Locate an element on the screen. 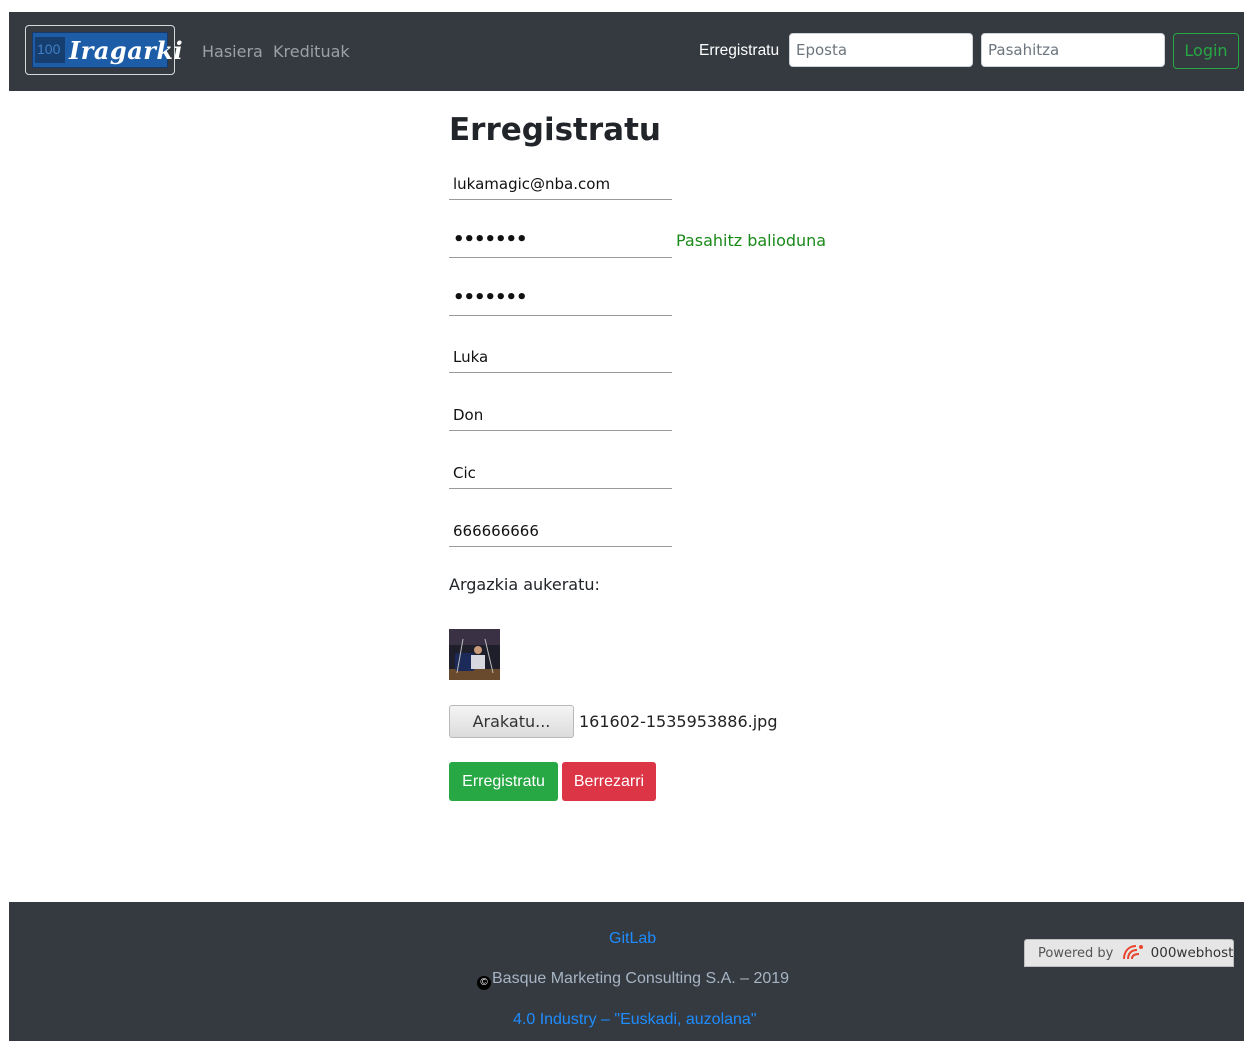 The image size is (1244, 1041). powered-by-badge: Powered by 000webhost is located at coordinates (1129, 953).